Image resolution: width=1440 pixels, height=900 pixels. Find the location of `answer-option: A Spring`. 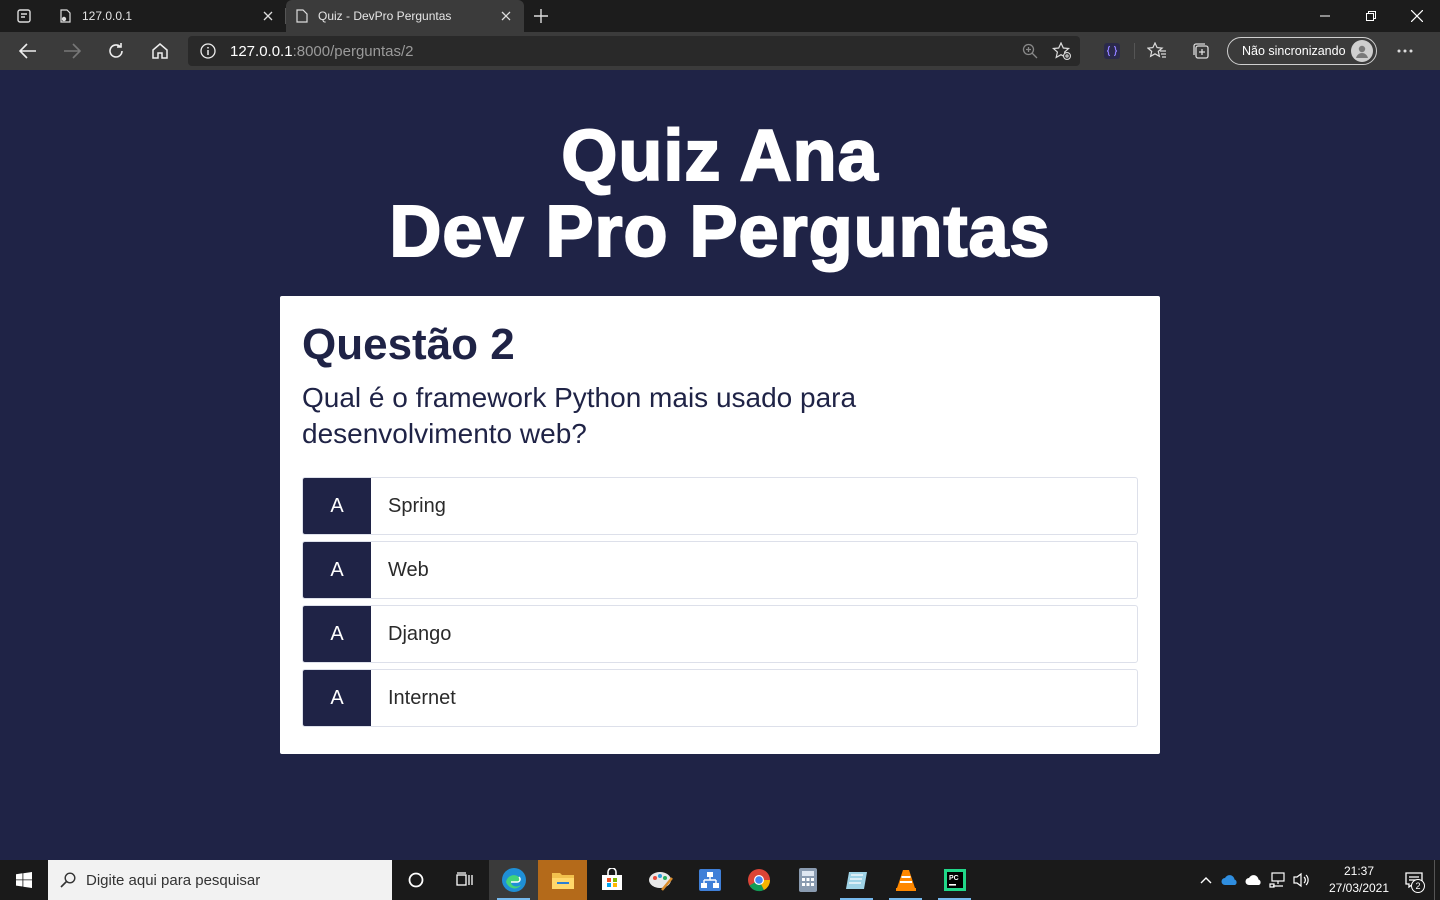

answer-option: A Spring is located at coordinates (720, 506).